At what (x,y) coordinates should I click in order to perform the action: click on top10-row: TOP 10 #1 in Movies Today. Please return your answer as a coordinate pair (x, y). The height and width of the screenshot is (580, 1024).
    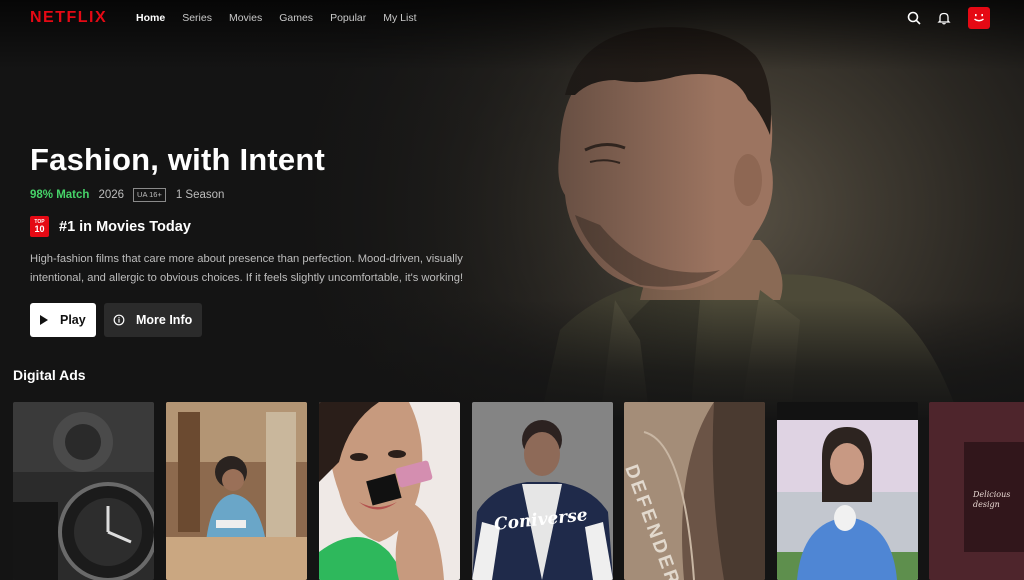
    Looking at the image, I should click on (110, 226).